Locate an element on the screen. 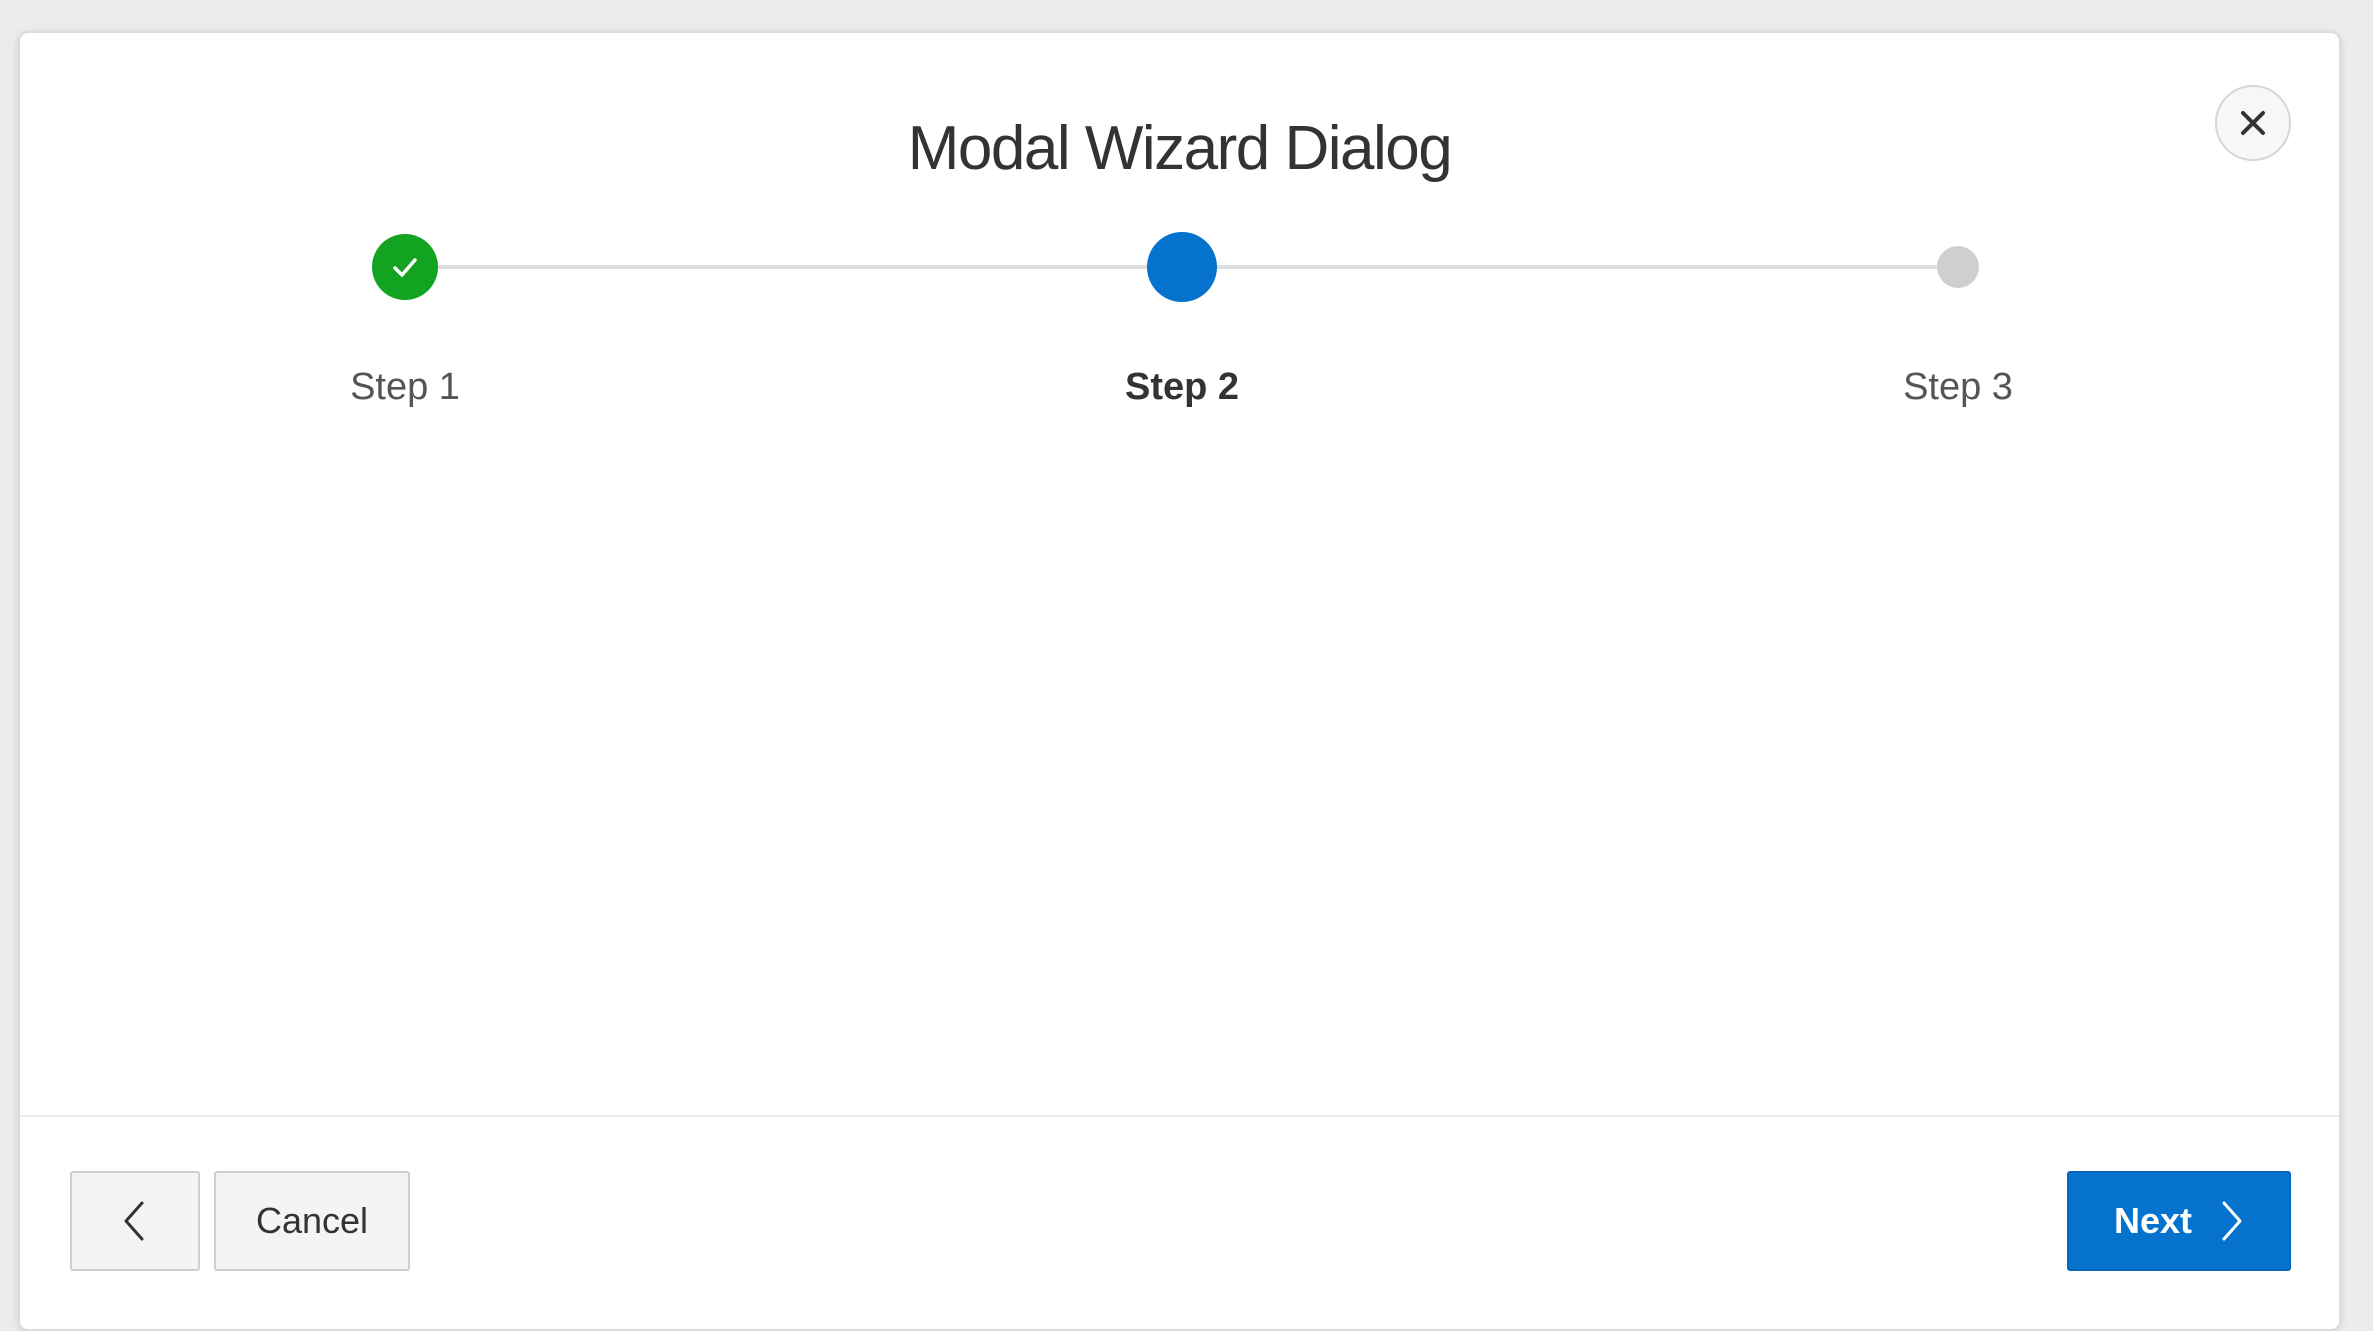 The height and width of the screenshot is (1331, 2373). checkmark-icon is located at coordinates (405, 267).